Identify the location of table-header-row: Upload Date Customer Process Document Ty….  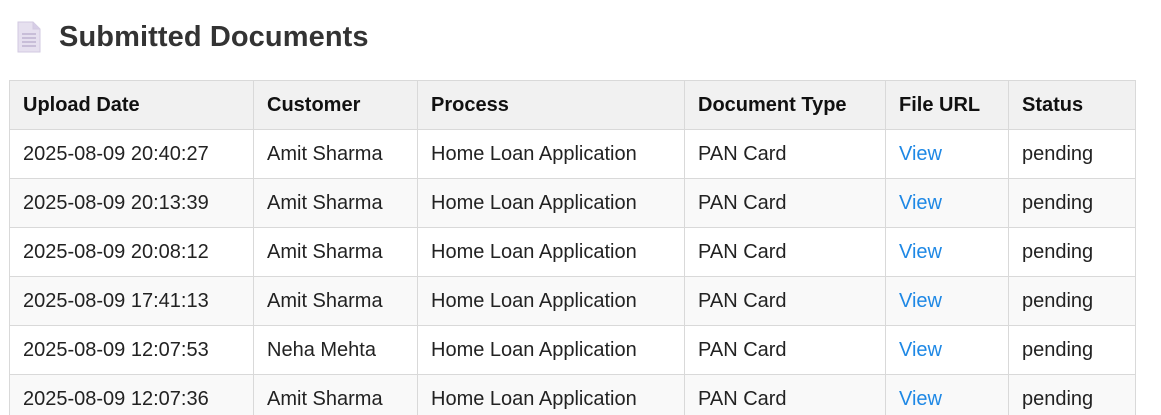
(572, 105).